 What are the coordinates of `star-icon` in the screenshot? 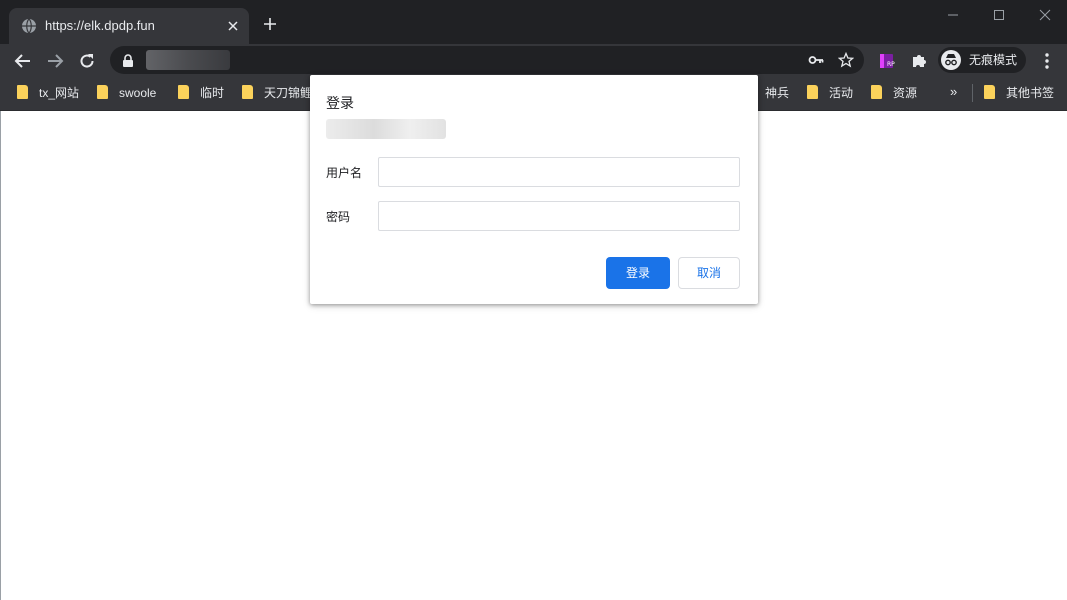 It's located at (846, 60).